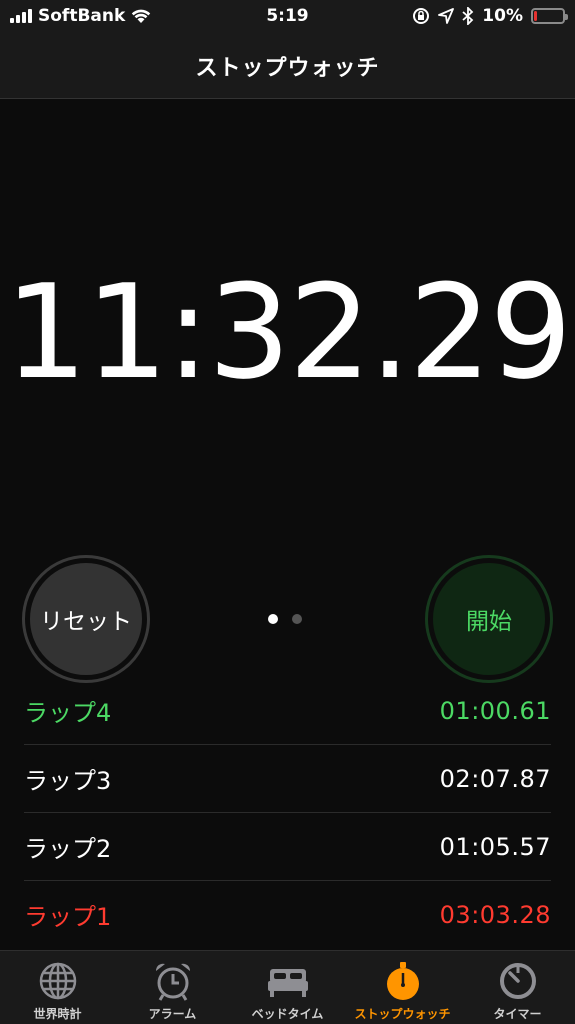  I want to click on start-button: 開始, so click(489, 619).